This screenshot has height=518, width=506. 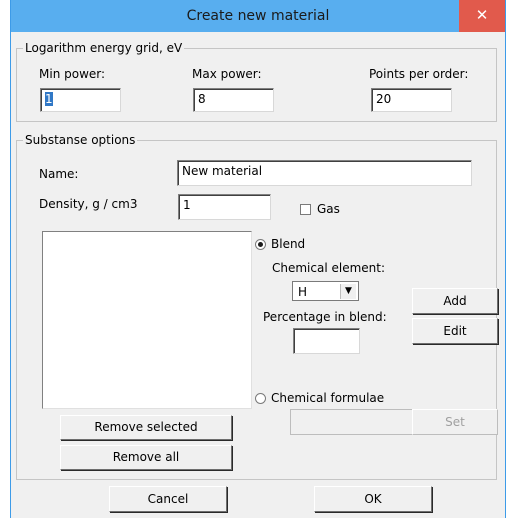 What do you see at coordinates (348, 291) in the screenshot?
I see `chevron-down-icon: ▼` at bounding box center [348, 291].